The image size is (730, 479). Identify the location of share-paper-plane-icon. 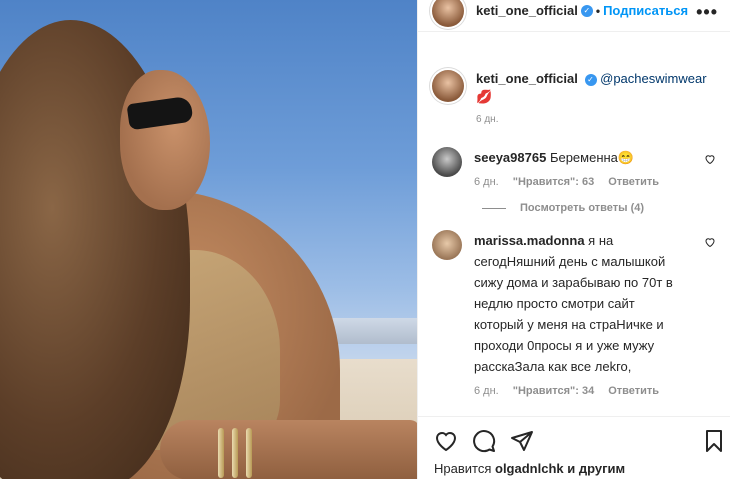
(522, 441).